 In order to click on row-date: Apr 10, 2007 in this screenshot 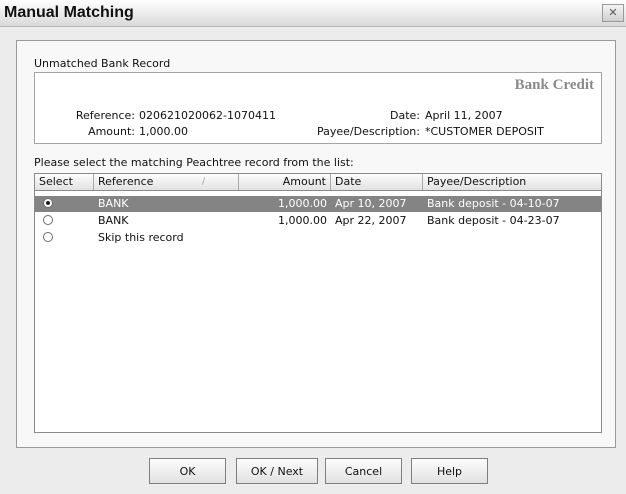, I will do `click(371, 203)`.